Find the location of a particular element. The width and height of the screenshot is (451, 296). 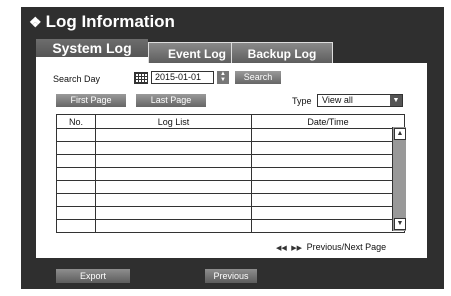

next-page-icon: ▶▶ is located at coordinates (296, 248).